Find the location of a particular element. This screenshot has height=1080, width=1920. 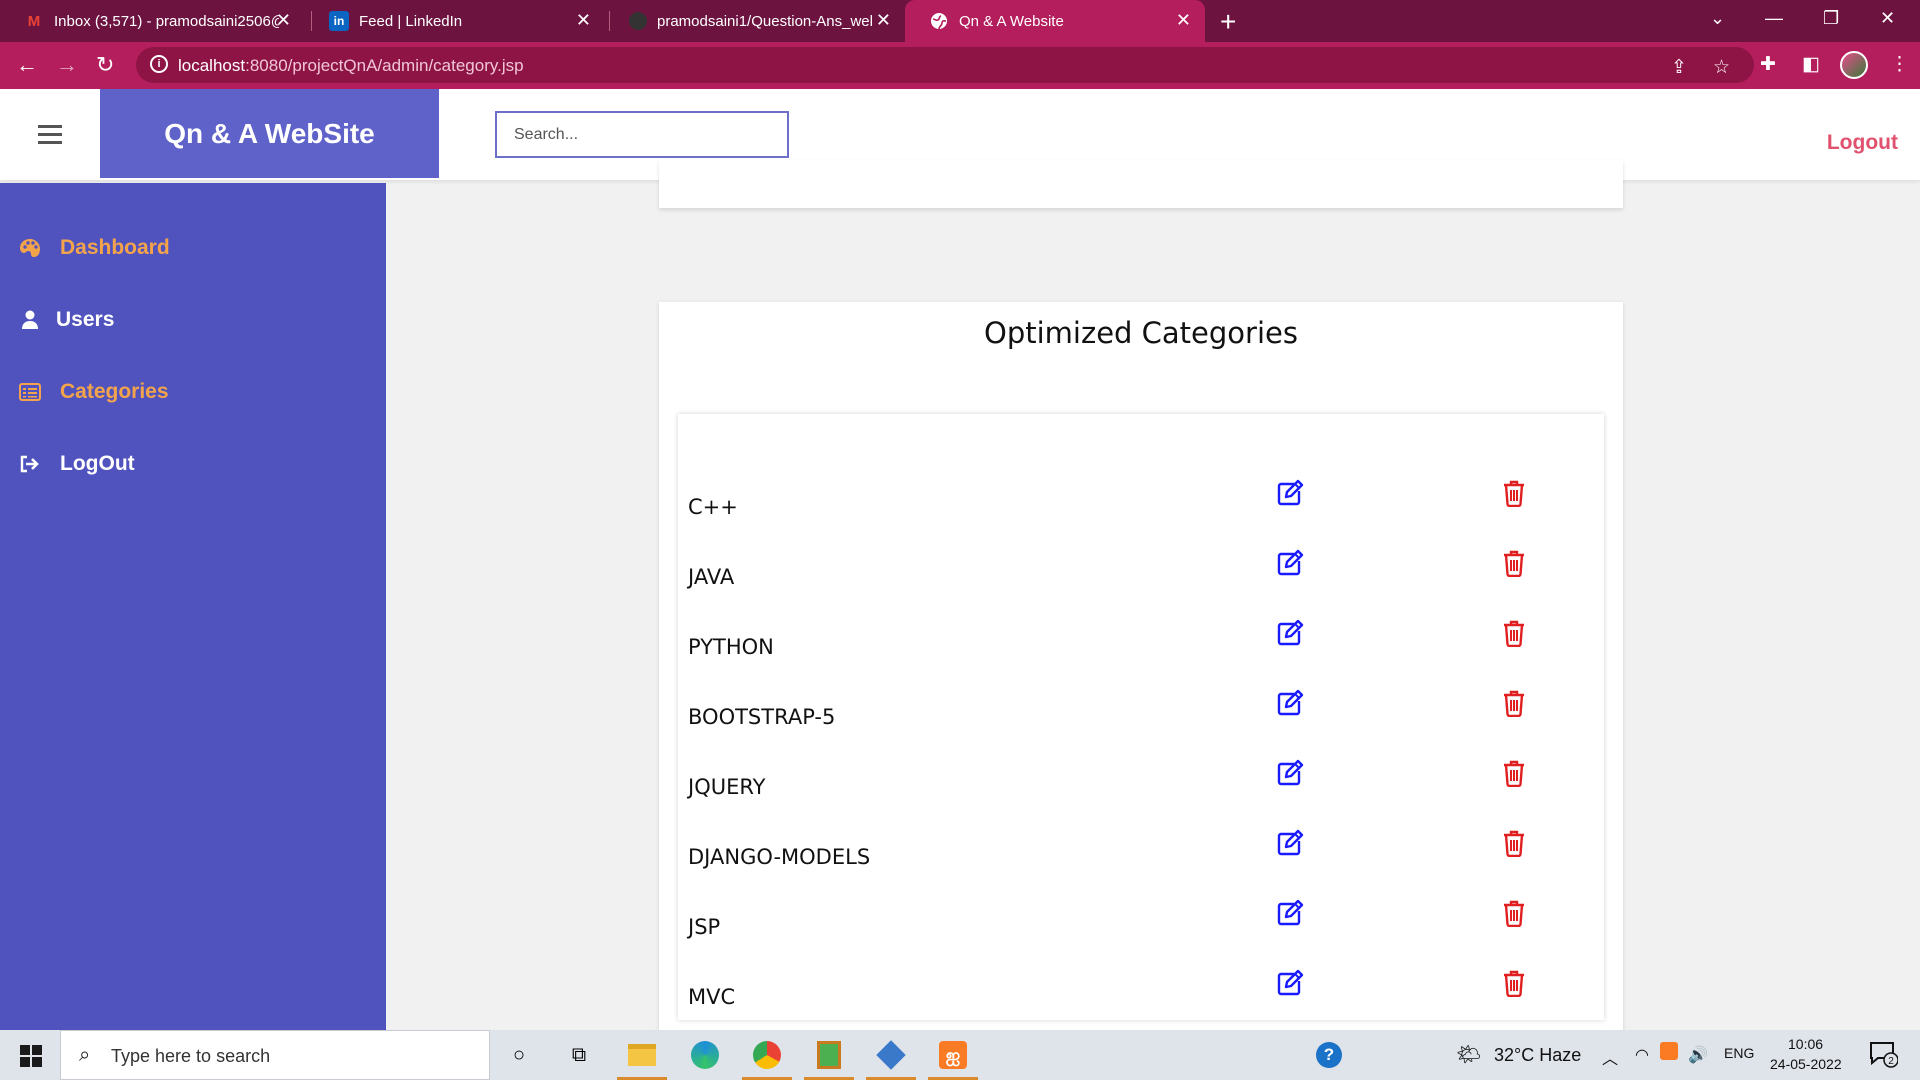

tab-linkedin: in Feed | LinkedIn ✕ is located at coordinates (455, 21).